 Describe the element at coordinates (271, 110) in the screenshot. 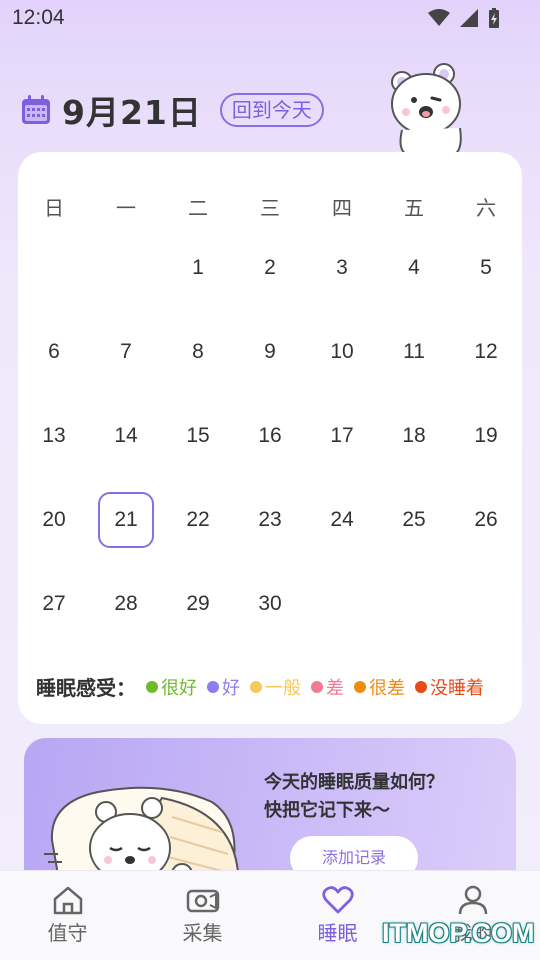

I see `back-to-today-button: 回到今天` at that location.